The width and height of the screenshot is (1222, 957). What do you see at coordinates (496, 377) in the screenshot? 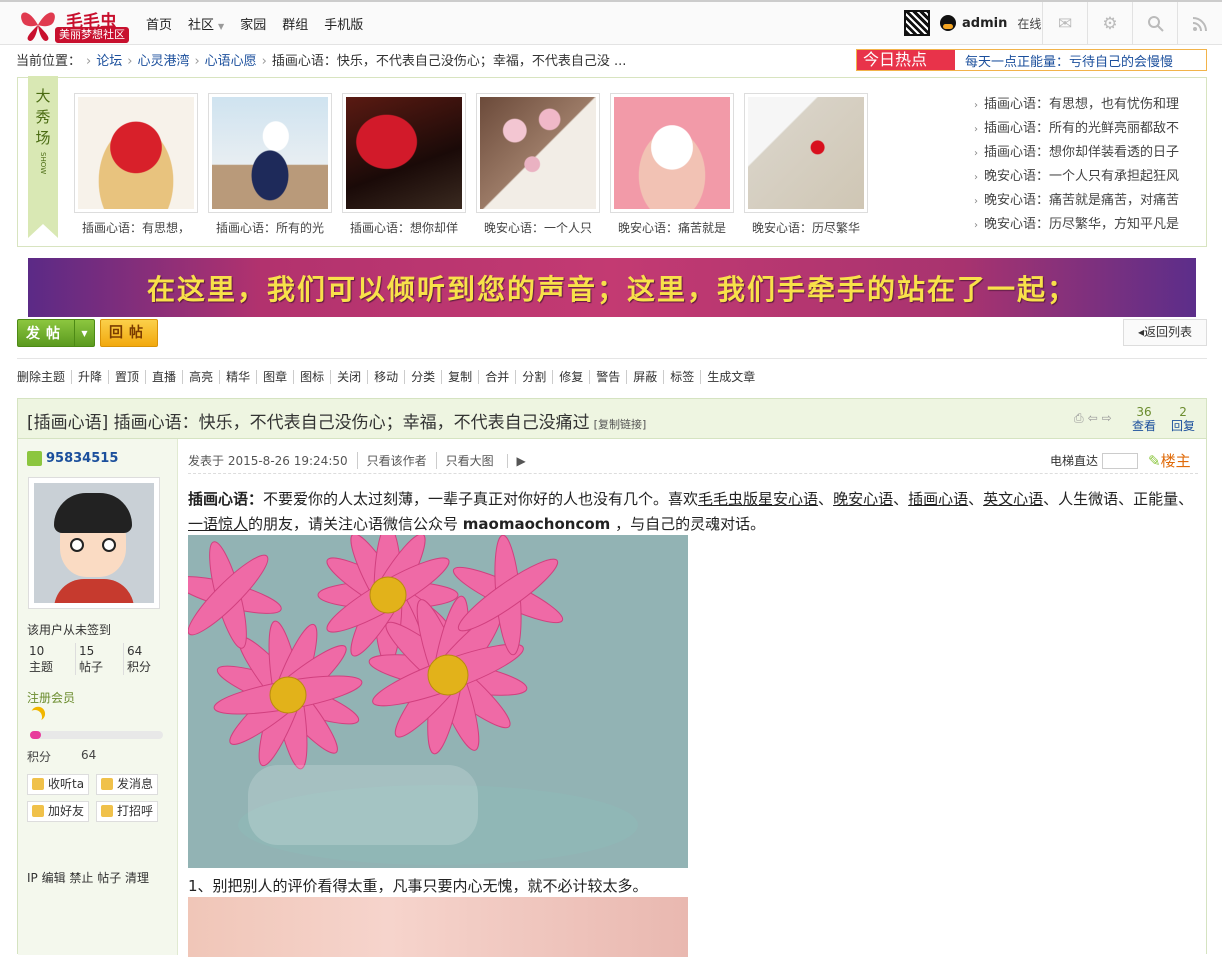
I see `mod-merge: 合并` at bounding box center [496, 377].